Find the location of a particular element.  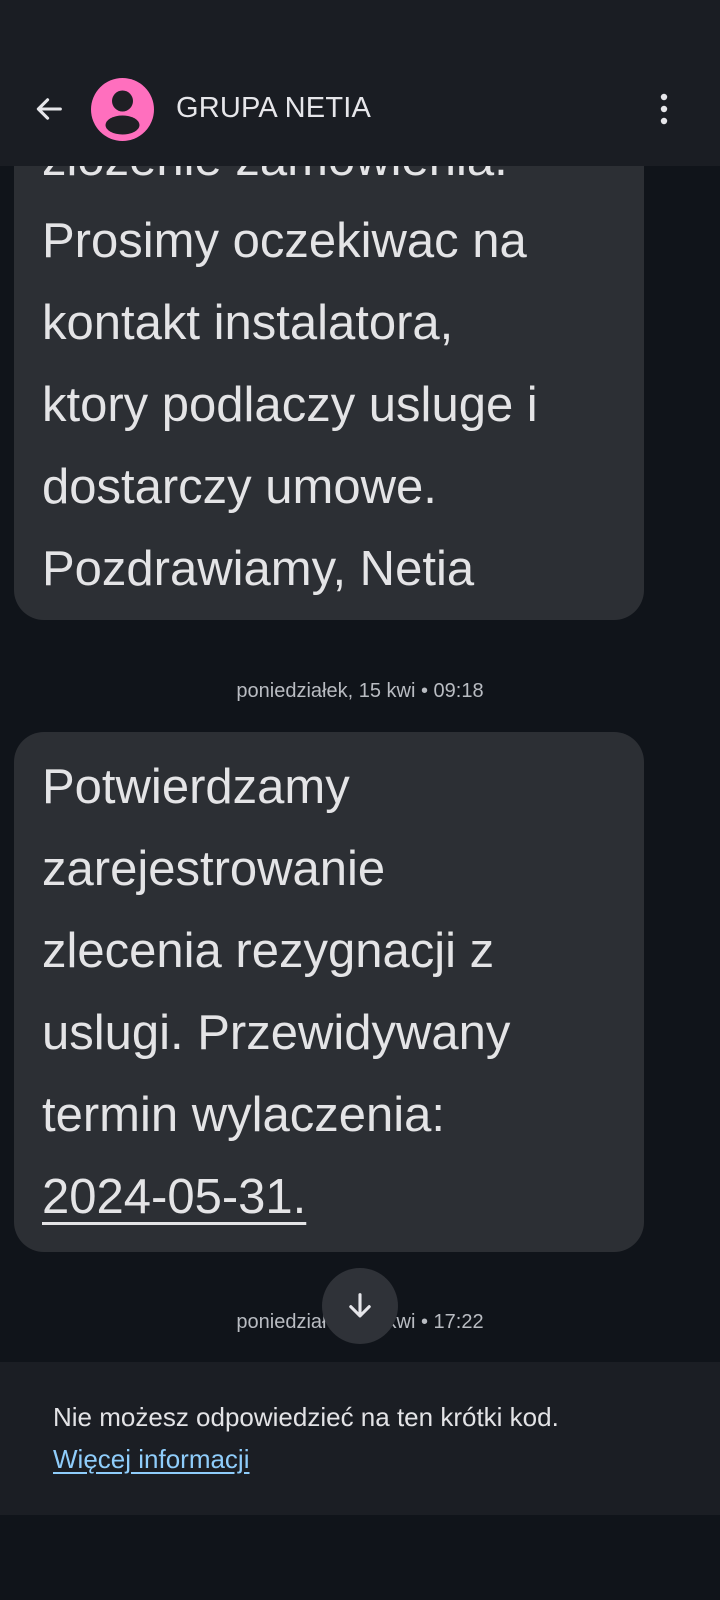

conversation-title: GRUPA NETIA is located at coordinates (274, 108).